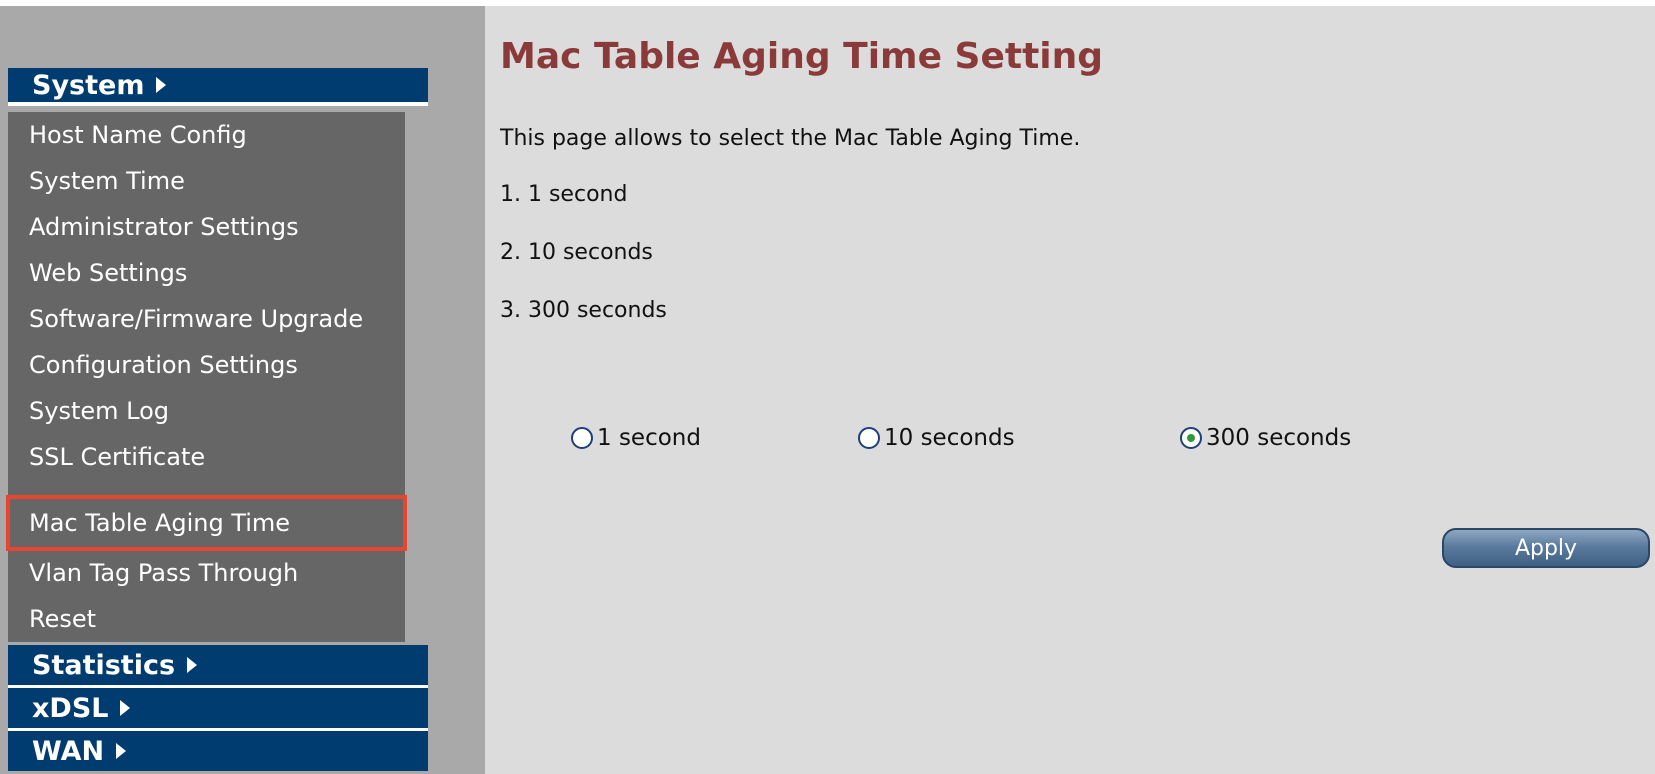 The height and width of the screenshot is (774, 1655). Describe the element at coordinates (107, 181) in the screenshot. I see `sidebar-item-label: System Time` at that location.